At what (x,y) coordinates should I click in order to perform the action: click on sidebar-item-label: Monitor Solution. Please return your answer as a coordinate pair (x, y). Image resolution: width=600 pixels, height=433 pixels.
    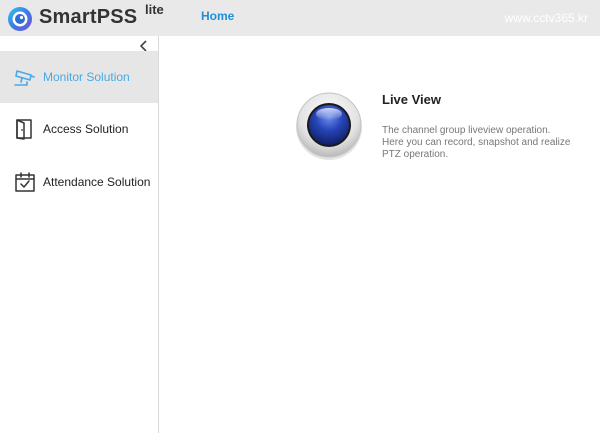
    Looking at the image, I should click on (86, 77).